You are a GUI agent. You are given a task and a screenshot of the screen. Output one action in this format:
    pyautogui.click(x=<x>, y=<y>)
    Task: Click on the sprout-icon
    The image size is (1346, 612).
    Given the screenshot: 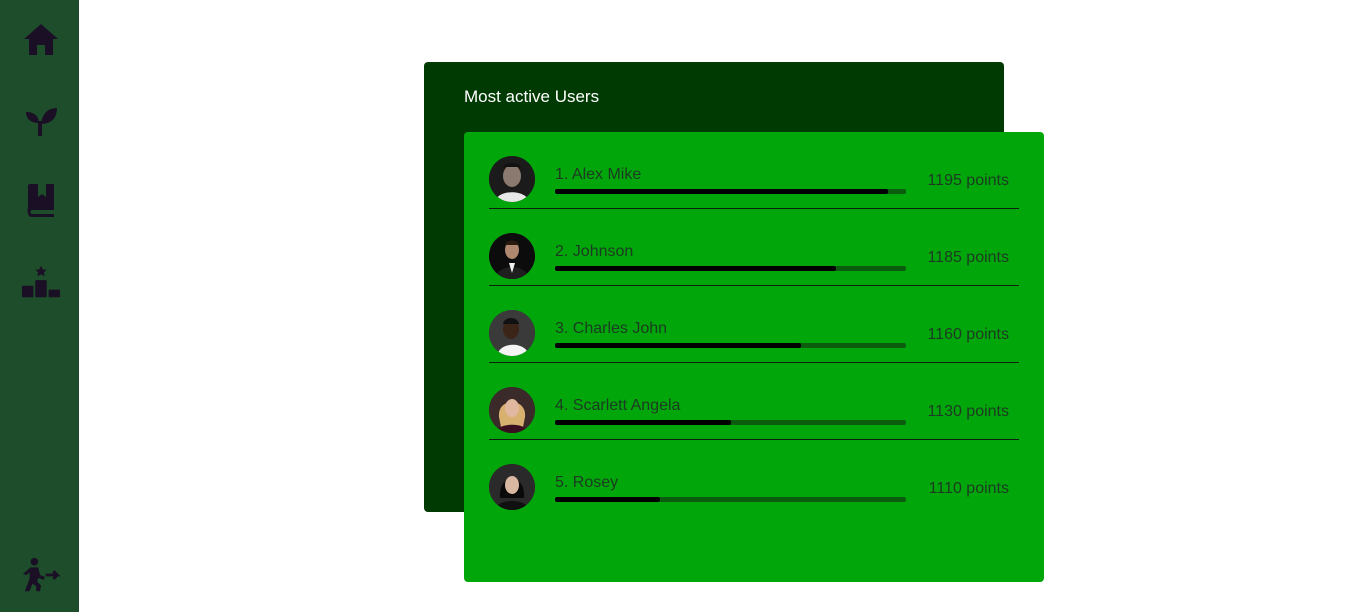 What is the action you would take?
    pyautogui.click(x=41, y=120)
    